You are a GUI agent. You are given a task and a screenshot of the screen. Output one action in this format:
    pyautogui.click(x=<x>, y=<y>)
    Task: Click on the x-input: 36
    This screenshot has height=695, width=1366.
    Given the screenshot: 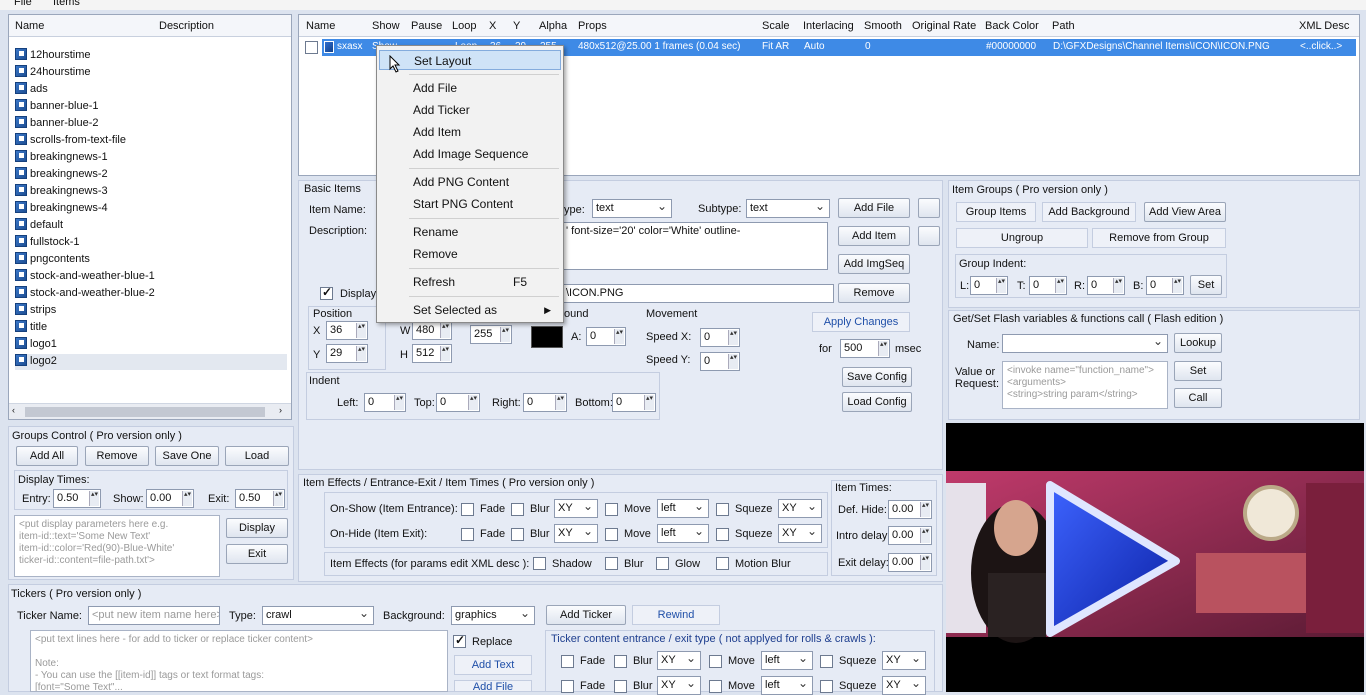 What is the action you would take?
    pyautogui.click(x=347, y=330)
    